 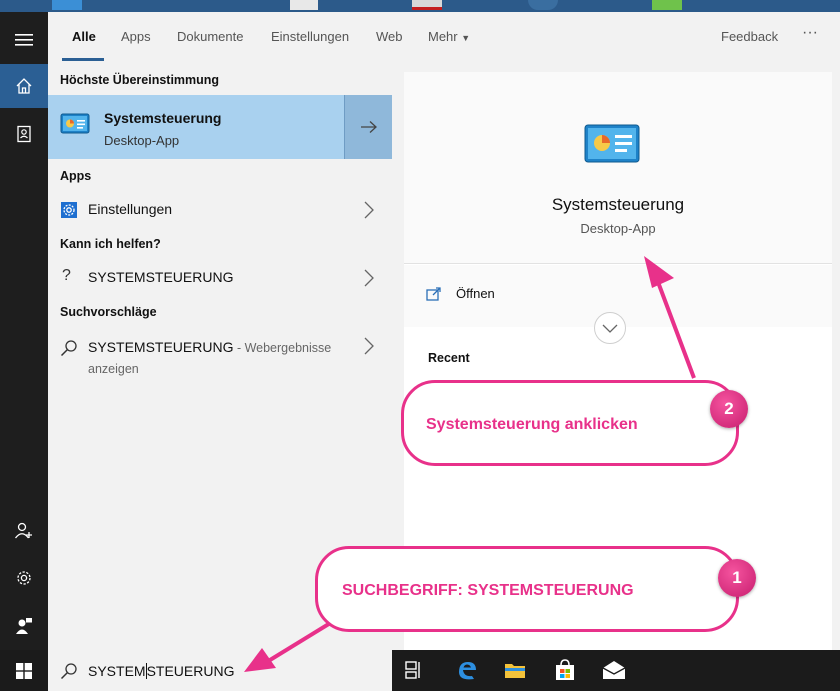 I want to click on arrowhead-up, so click(x=659, y=272).